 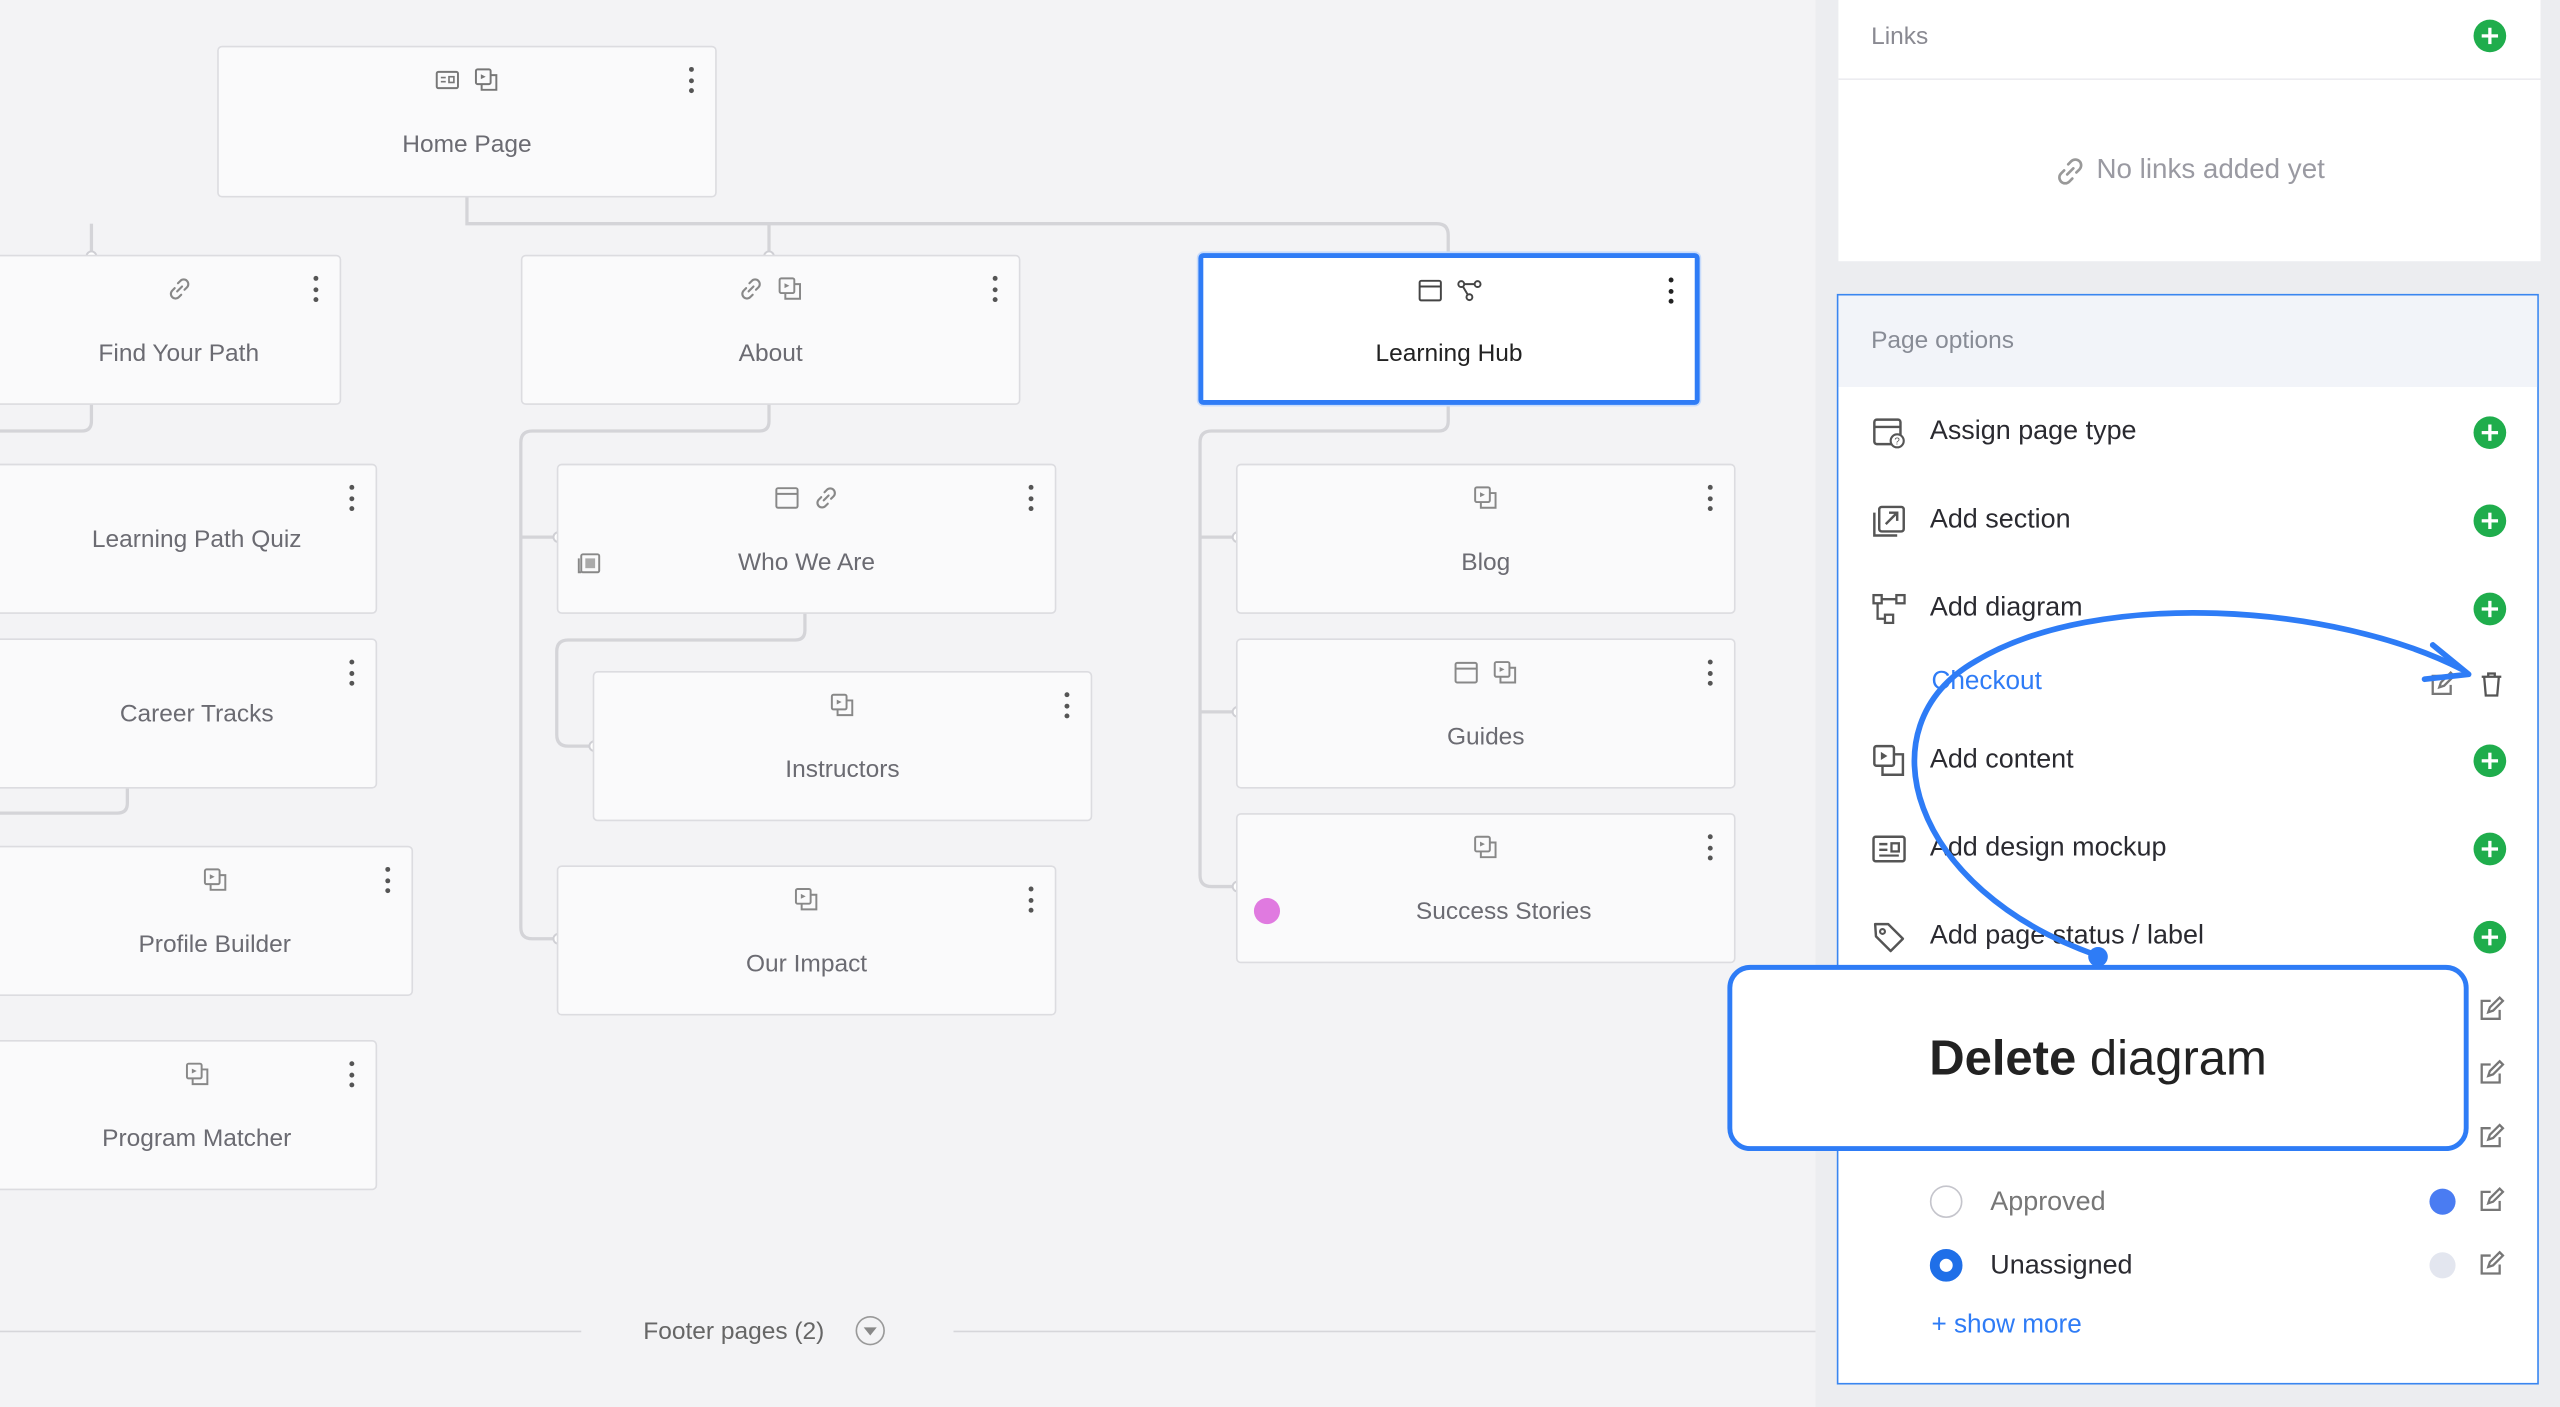 What do you see at coordinates (2189, 131) in the screenshot?
I see `links-section: Links No links added yet` at bounding box center [2189, 131].